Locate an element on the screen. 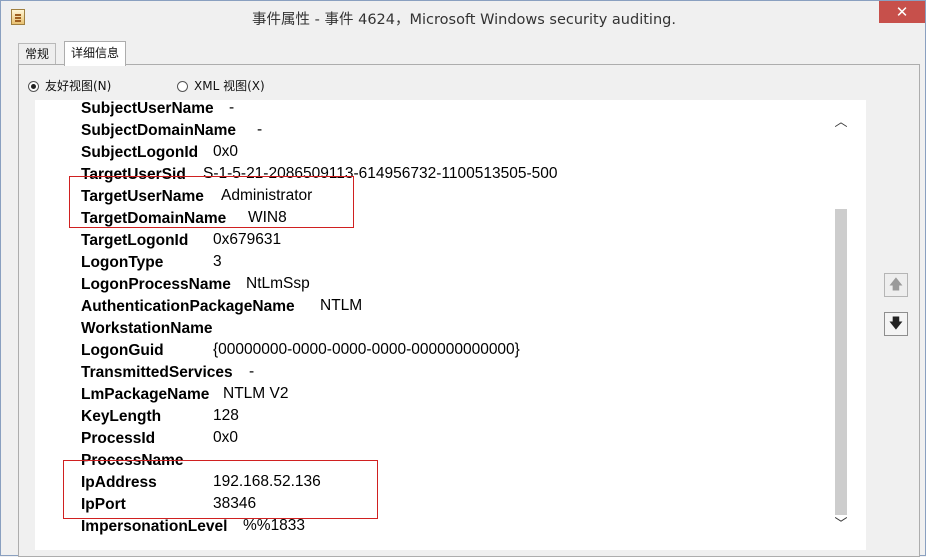 Image resolution: width=926 pixels, height=557 pixels. scrollbar-thumb is located at coordinates (841, 362).